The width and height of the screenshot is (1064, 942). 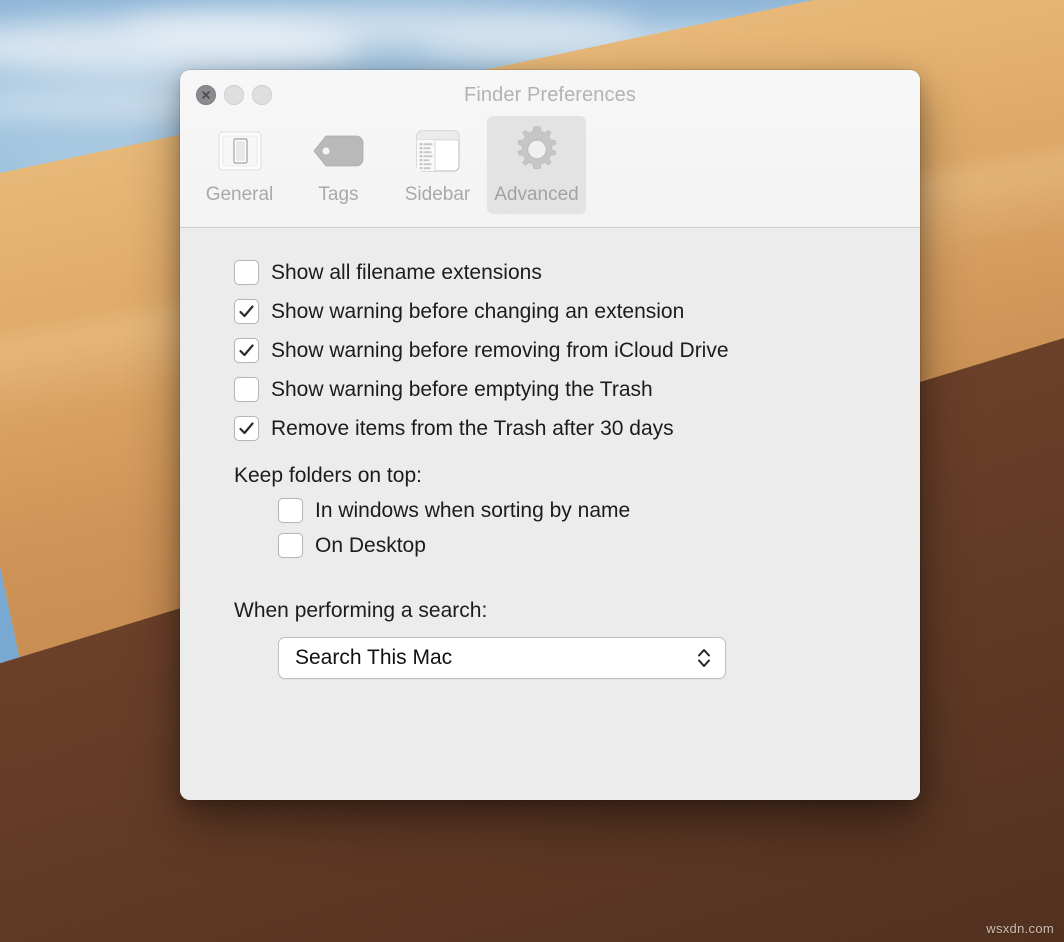 What do you see at coordinates (361, 610) in the screenshot?
I see `when-performing-search-label: When performing a search:` at bounding box center [361, 610].